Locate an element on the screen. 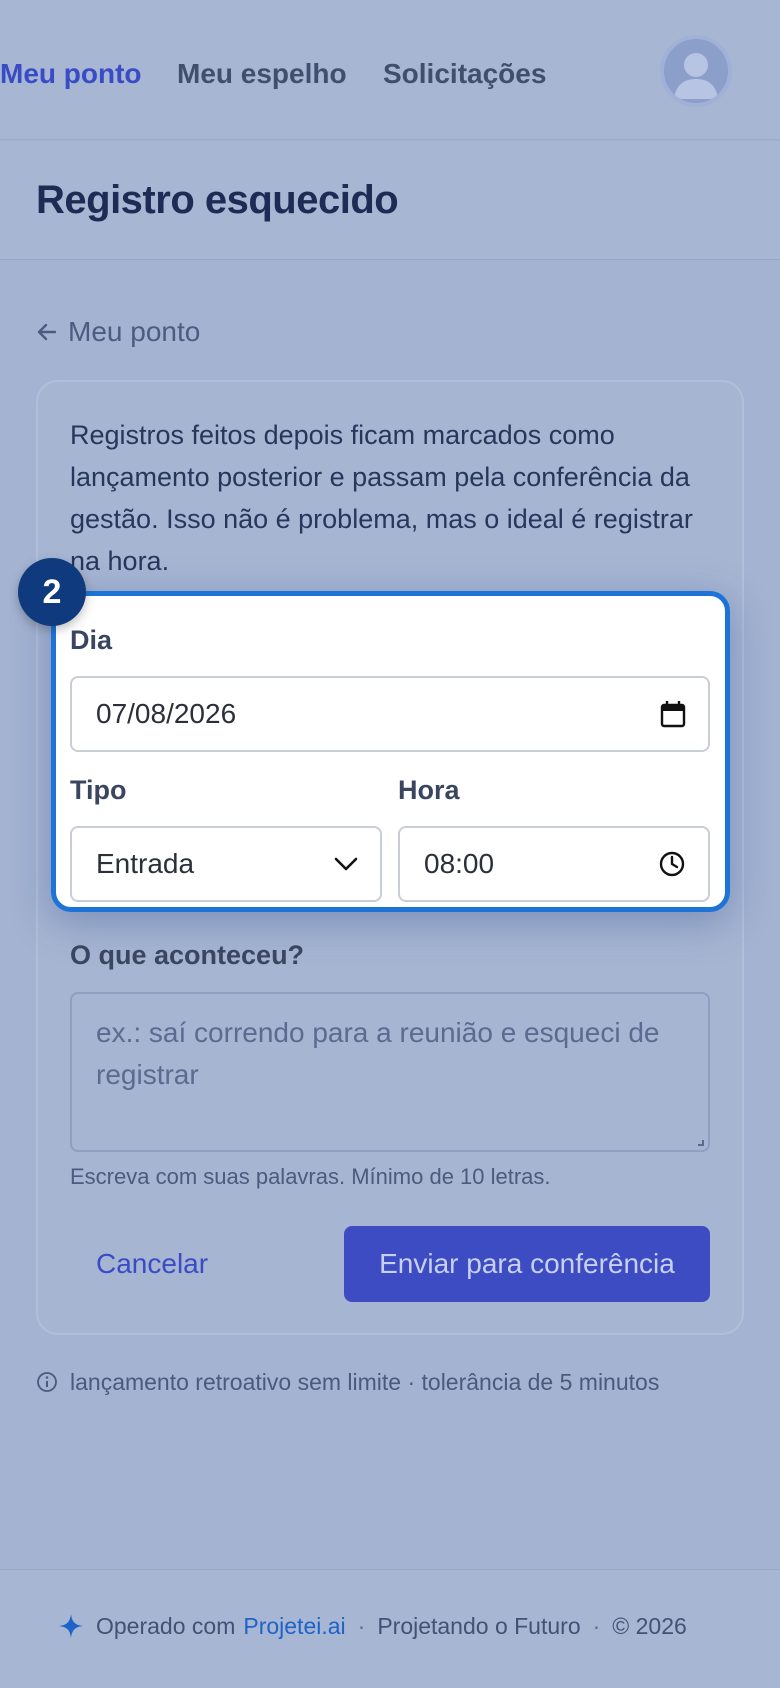 The width and height of the screenshot is (780, 1688). chevron-down-icon is located at coordinates (346, 864).